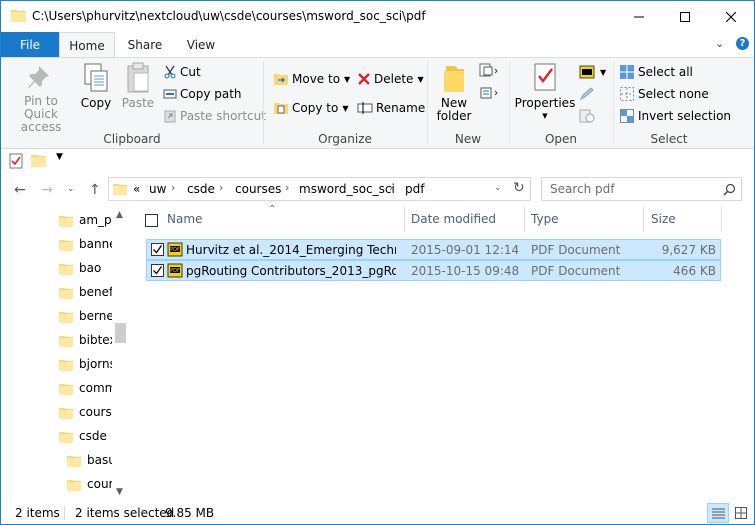  I want to click on nav-item: banne, so click(85, 244).